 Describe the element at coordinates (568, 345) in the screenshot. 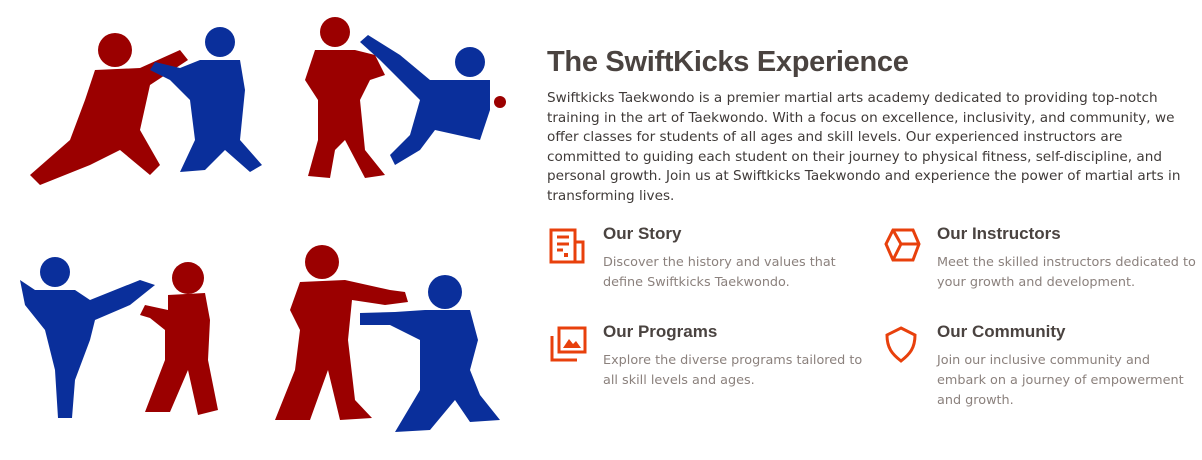

I see `gallery-icon` at that location.